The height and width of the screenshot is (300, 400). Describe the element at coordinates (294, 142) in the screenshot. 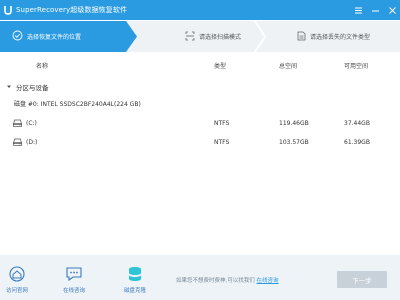

I see `partition-total: 103.57GB` at that location.